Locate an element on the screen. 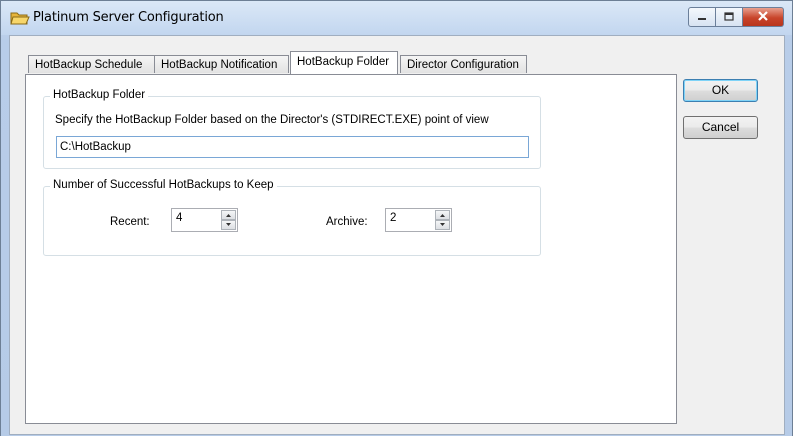  hotbackup-folder-input: C:\HotBackup is located at coordinates (292, 147).